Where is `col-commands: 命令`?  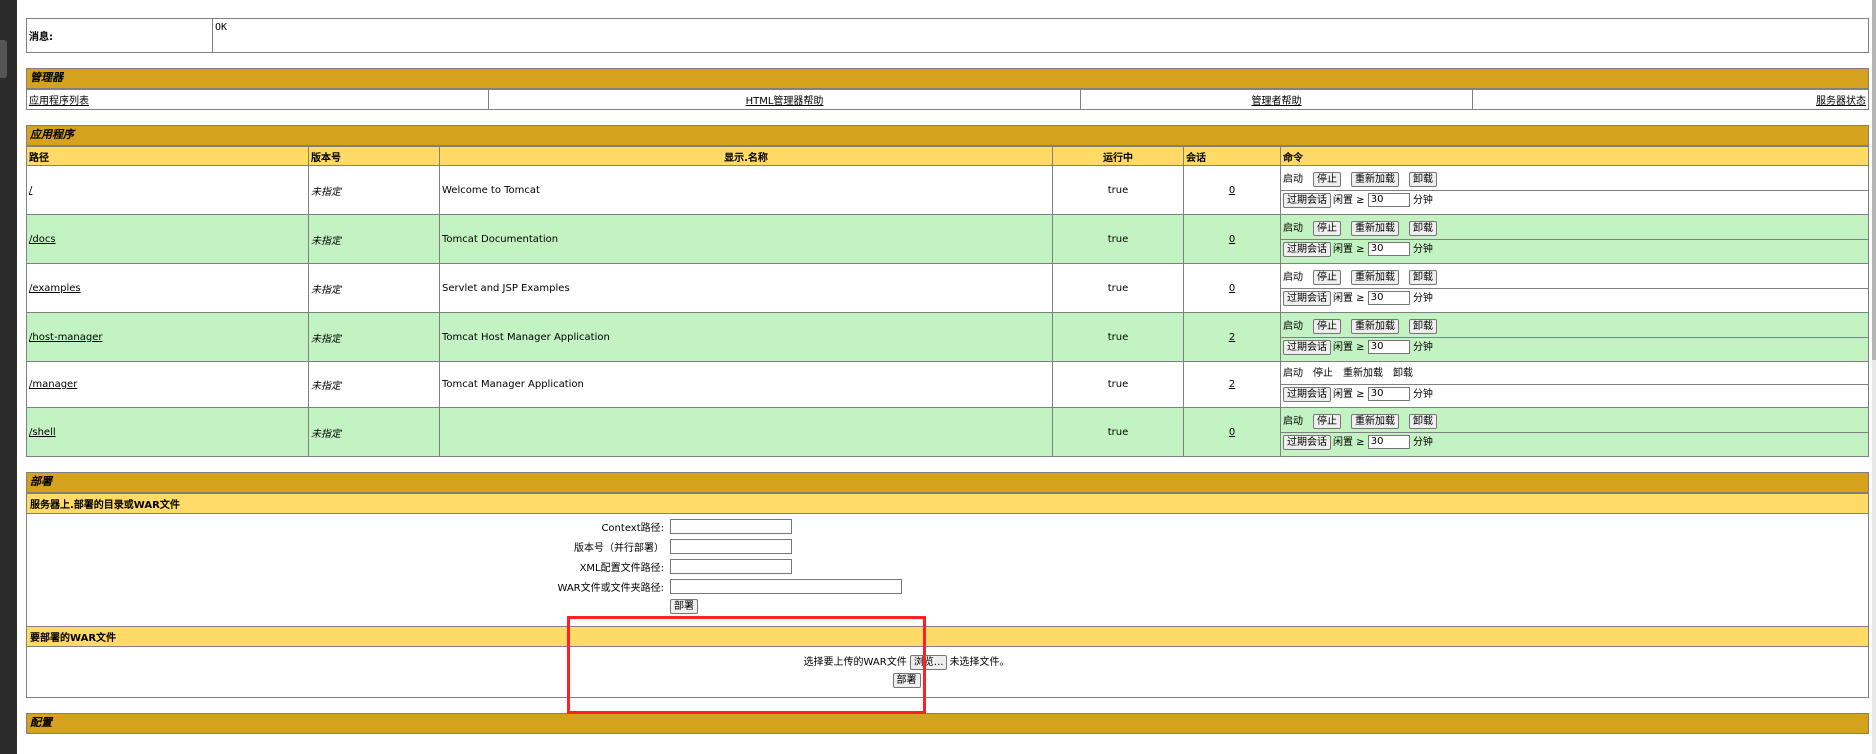 col-commands: 命令 is located at coordinates (1574, 156).